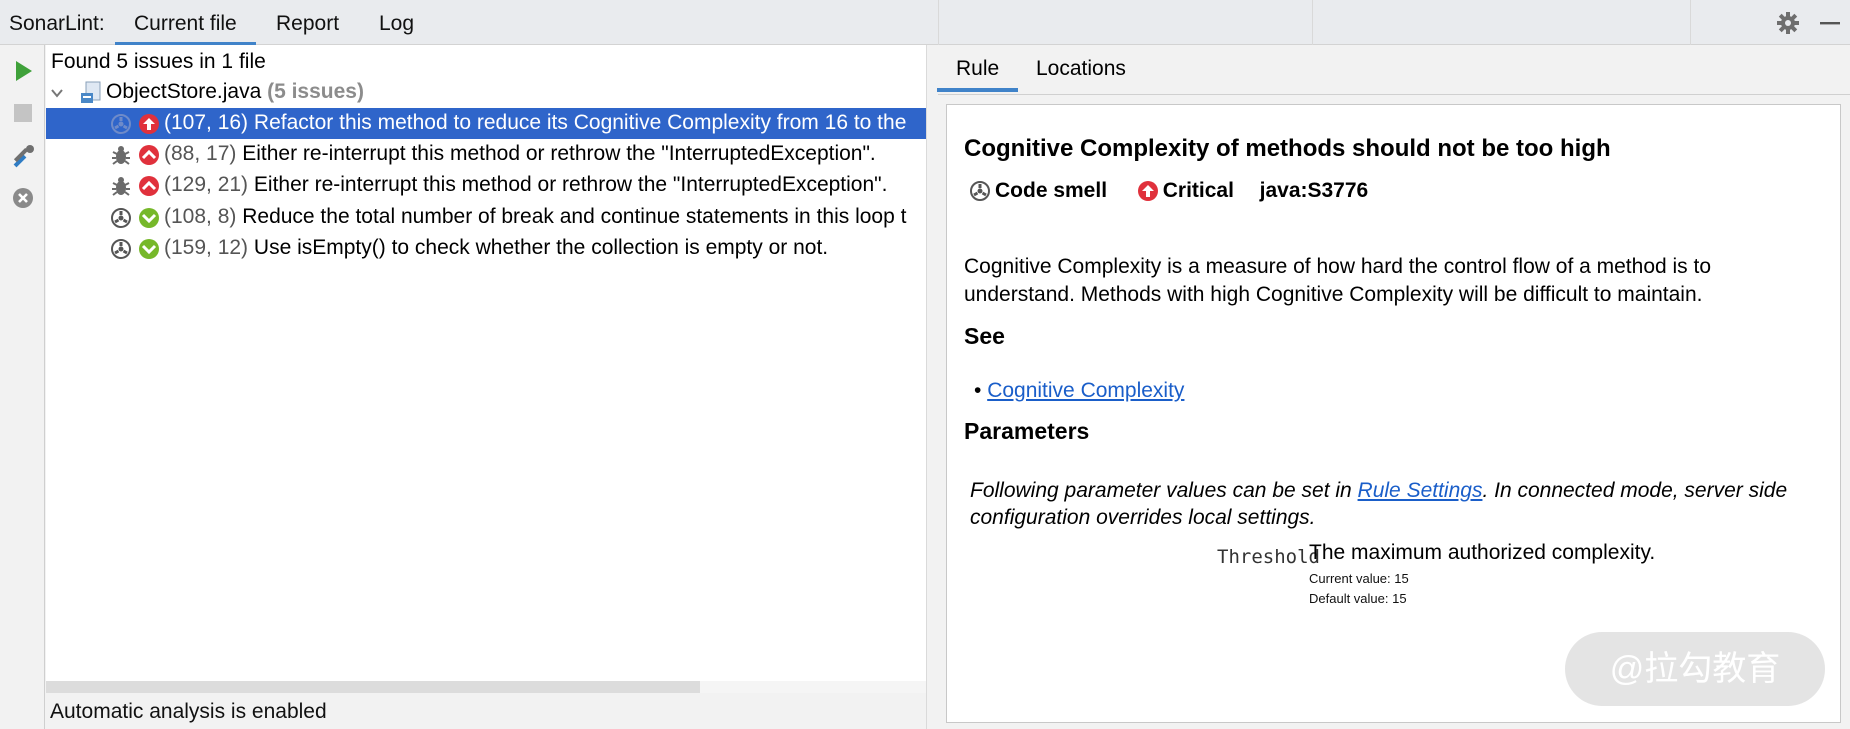  I want to click on scrollbar-thumb, so click(373, 687).